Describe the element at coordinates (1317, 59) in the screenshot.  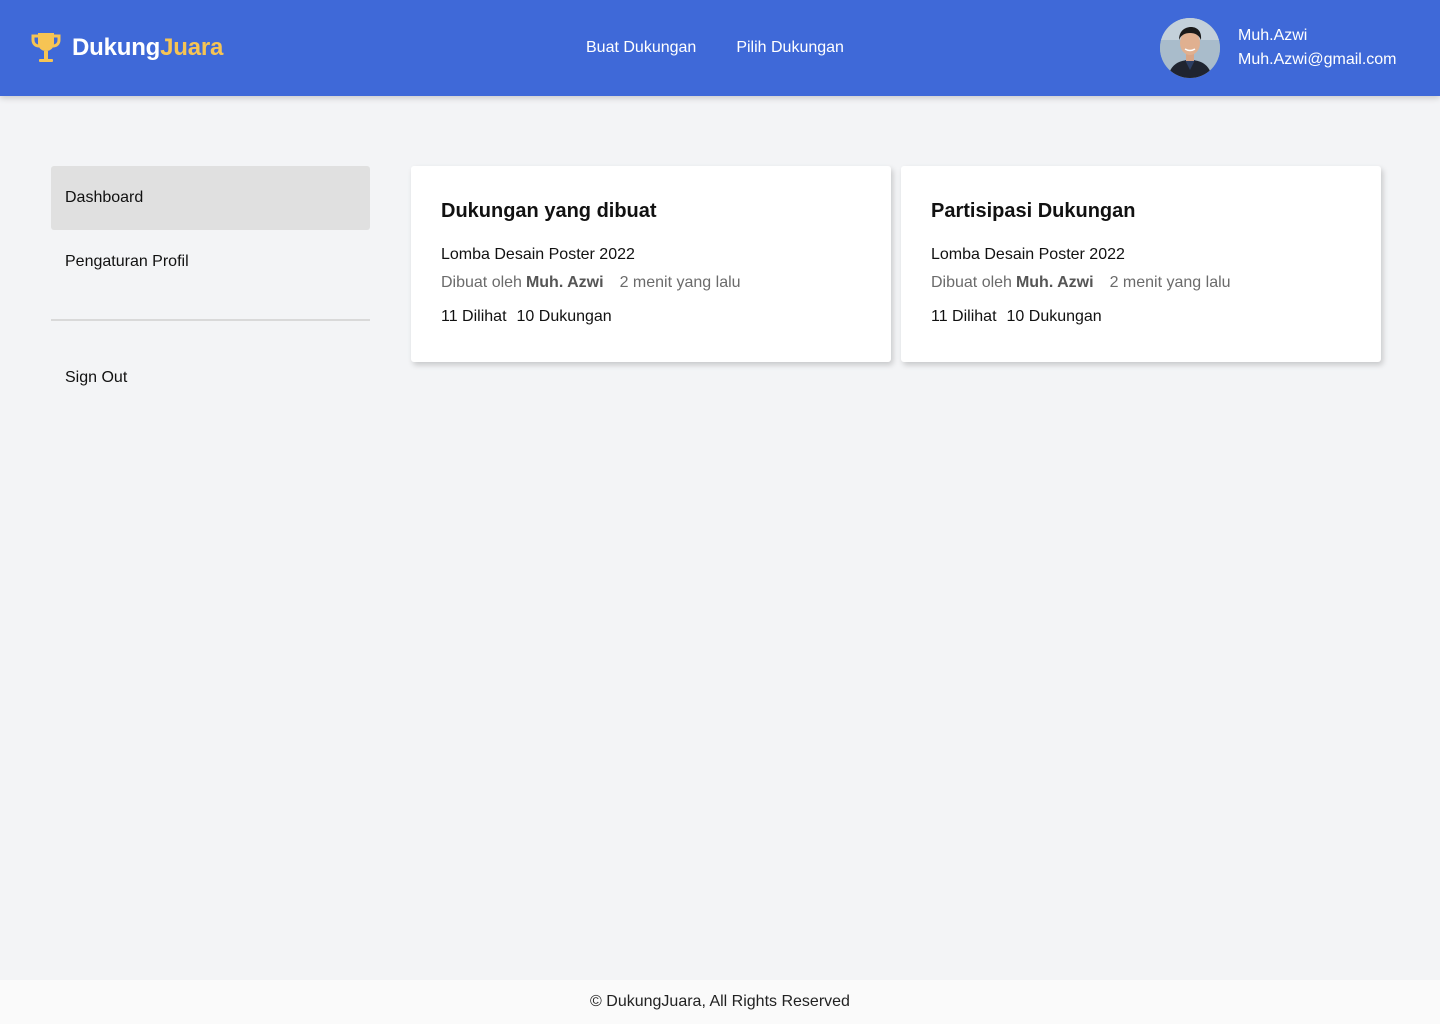
I see `user-email: Muh.Azwi@gmail.com` at that location.